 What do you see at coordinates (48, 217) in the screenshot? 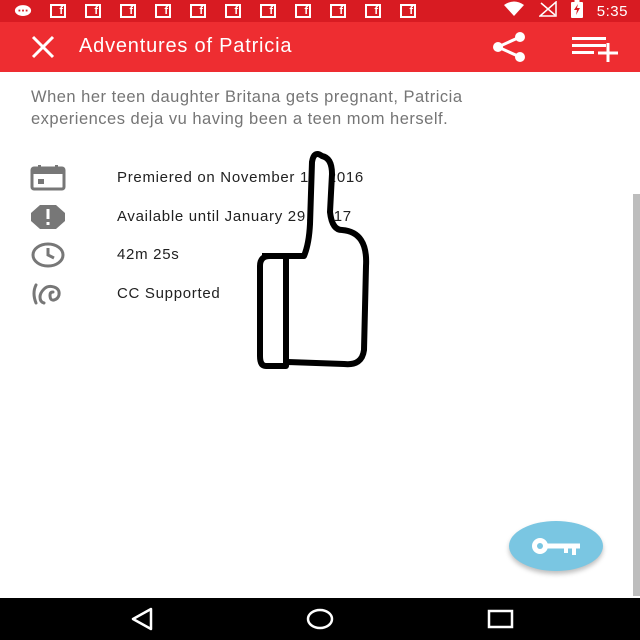
I see `alert-octagon-icon` at bounding box center [48, 217].